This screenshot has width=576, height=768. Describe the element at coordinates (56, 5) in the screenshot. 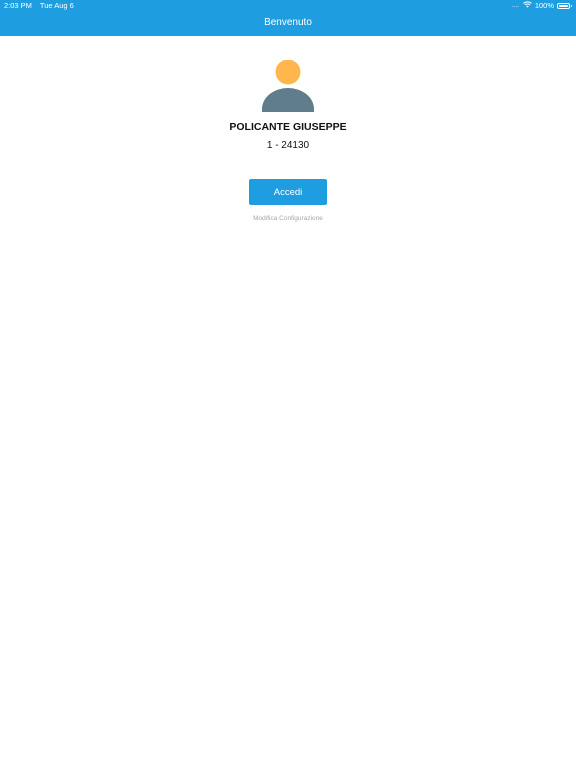

I see `status-date: Tue Aug 6` at that location.